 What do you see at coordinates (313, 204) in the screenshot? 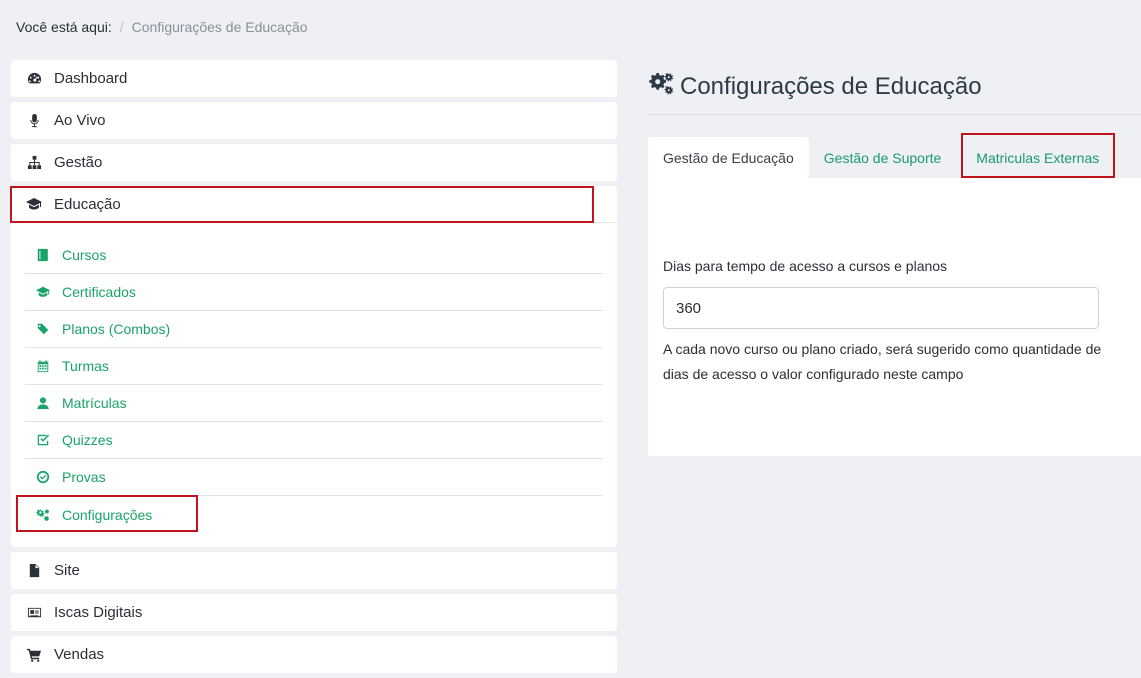
I see `sidebar-item-educacao: Educação` at bounding box center [313, 204].